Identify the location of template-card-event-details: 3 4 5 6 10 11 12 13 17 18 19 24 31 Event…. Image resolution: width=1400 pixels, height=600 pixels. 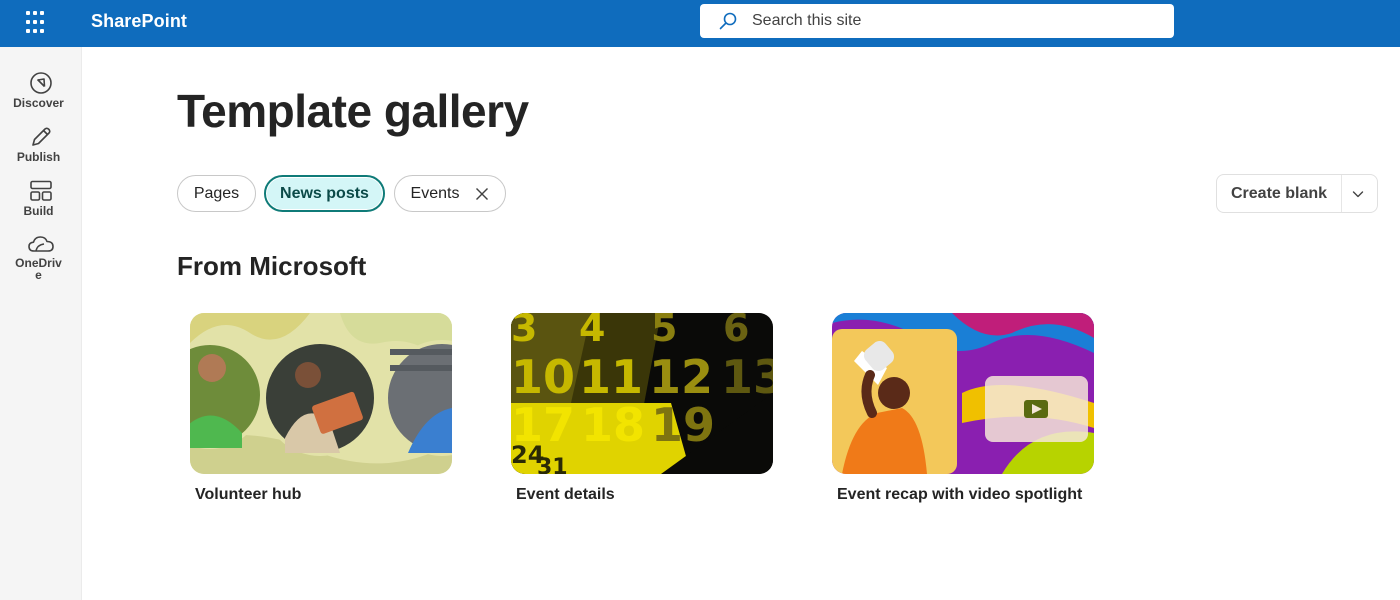
(642, 408).